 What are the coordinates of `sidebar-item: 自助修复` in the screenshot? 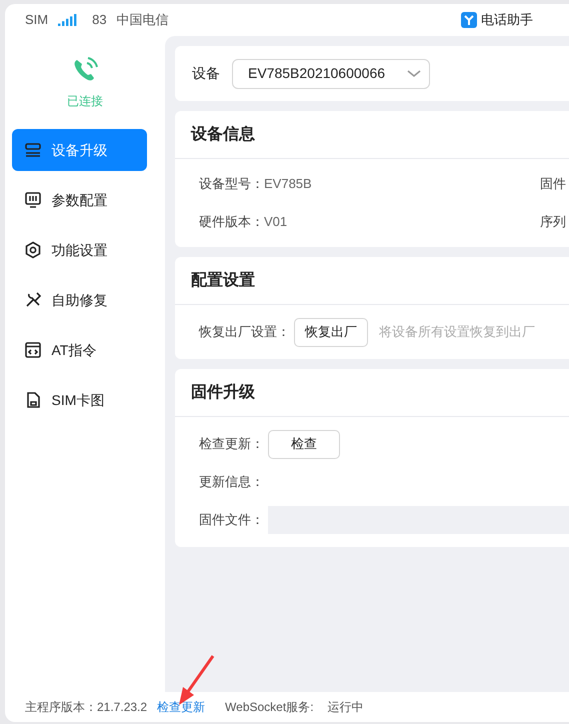 It's located at (79, 300).